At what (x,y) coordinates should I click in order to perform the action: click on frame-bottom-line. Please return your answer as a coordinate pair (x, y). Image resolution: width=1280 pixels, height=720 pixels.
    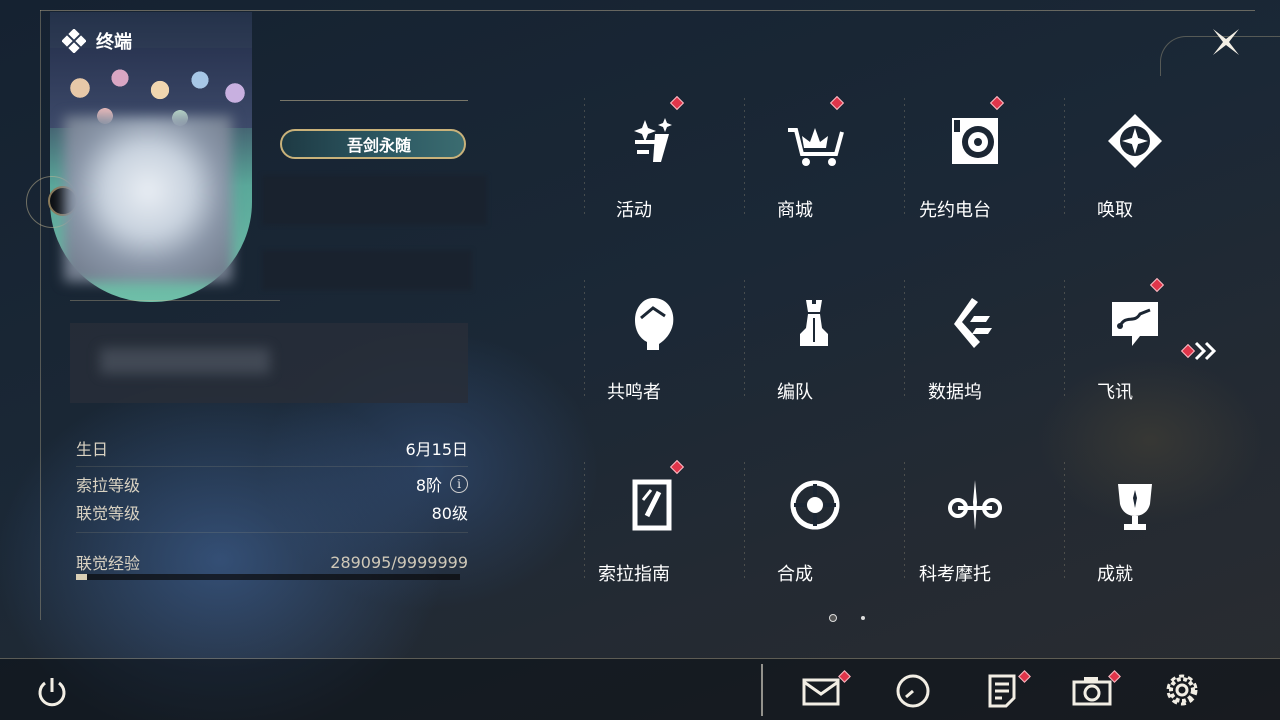
    Looking at the image, I should click on (640, 658).